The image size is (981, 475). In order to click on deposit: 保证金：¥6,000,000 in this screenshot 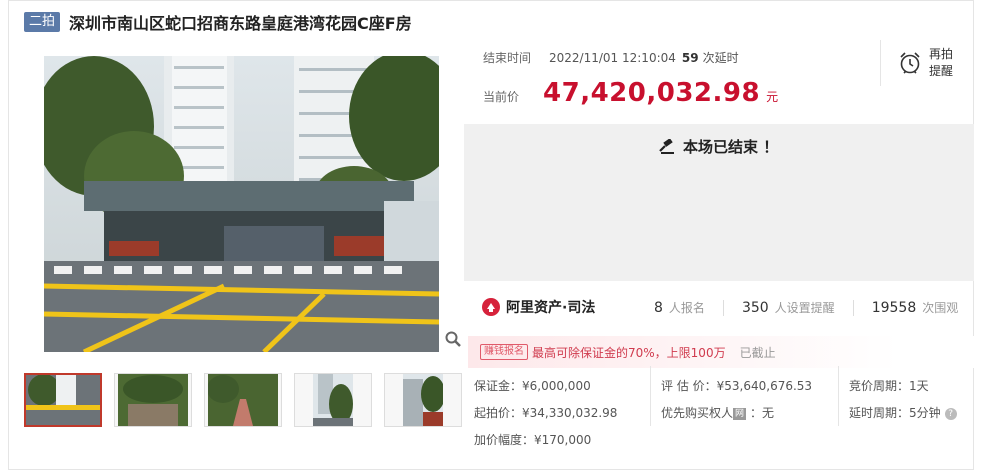, I will do `click(532, 386)`.